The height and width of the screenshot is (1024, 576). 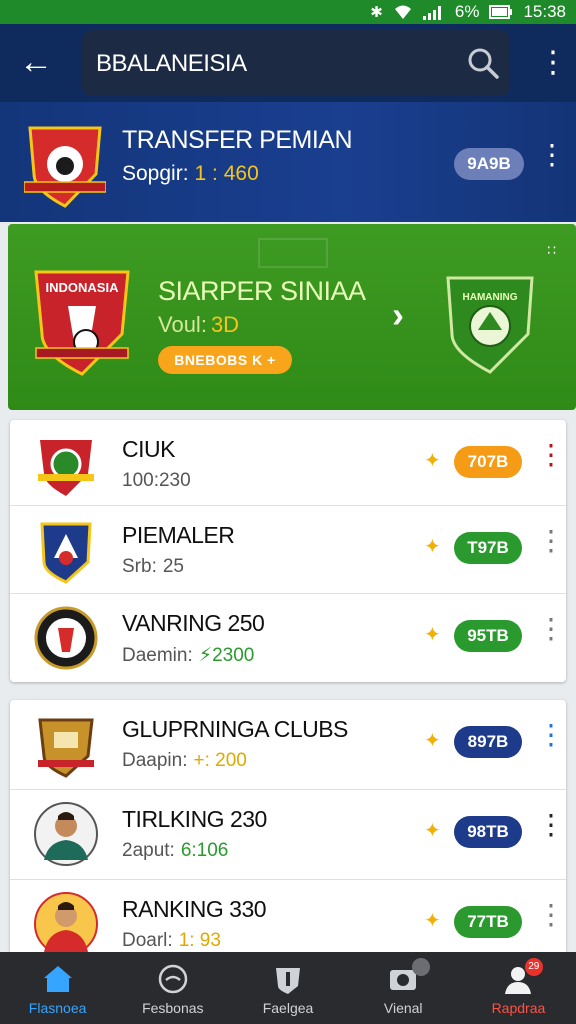 I want to click on nav-item-fesbonas: Fesbonas, so click(x=172, y=988).